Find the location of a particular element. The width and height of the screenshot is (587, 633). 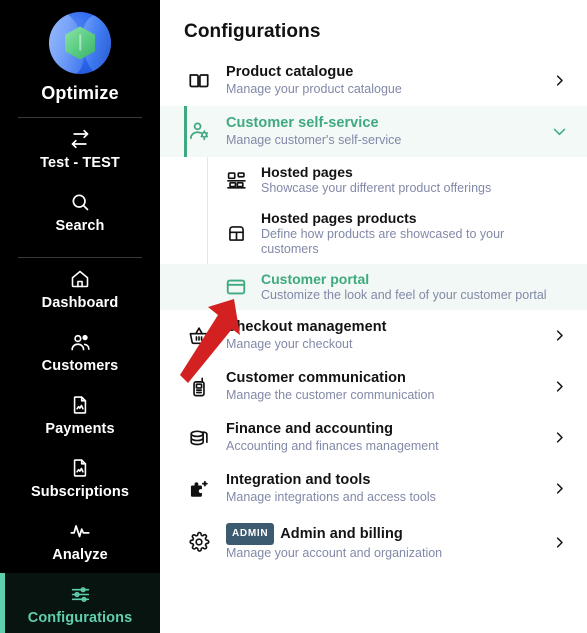

sidebar-item-label: Analyze is located at coordinates (80, 555).